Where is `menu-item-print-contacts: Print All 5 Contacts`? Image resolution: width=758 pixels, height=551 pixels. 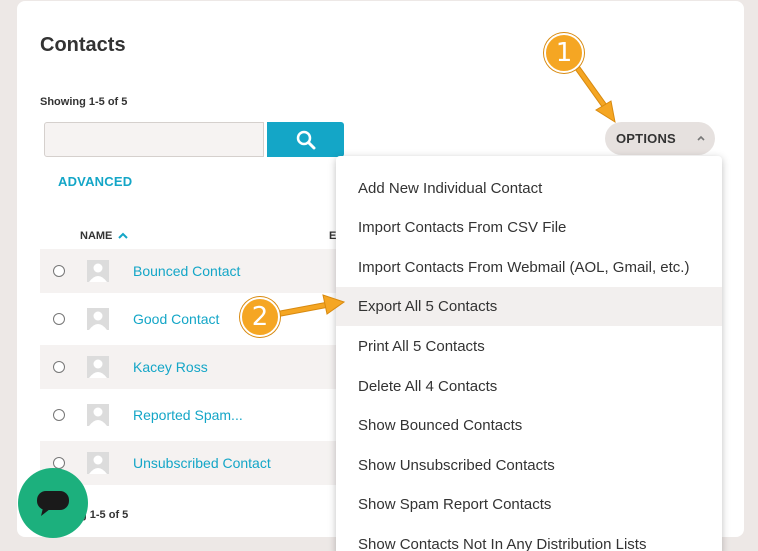
menu-item-print-contacts: Print All 5 Contacts is located at coordinates (529, 346).